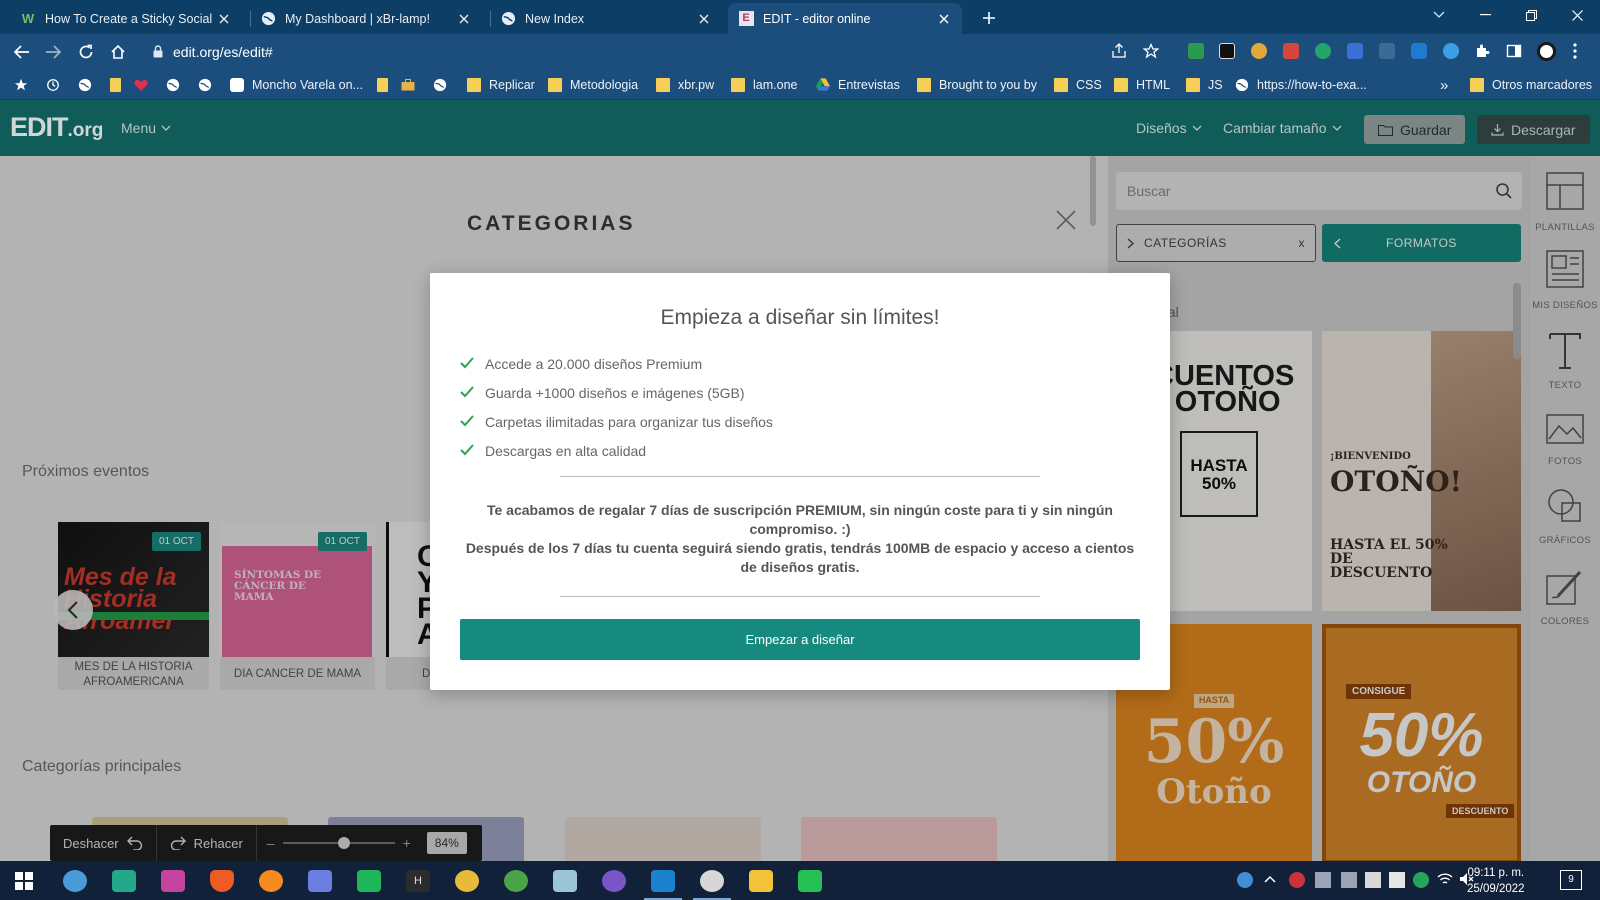  What do you see at coordinates (663, 881) in the screenshot?
I see `vscode-icon` at bounding box center [663, 881].